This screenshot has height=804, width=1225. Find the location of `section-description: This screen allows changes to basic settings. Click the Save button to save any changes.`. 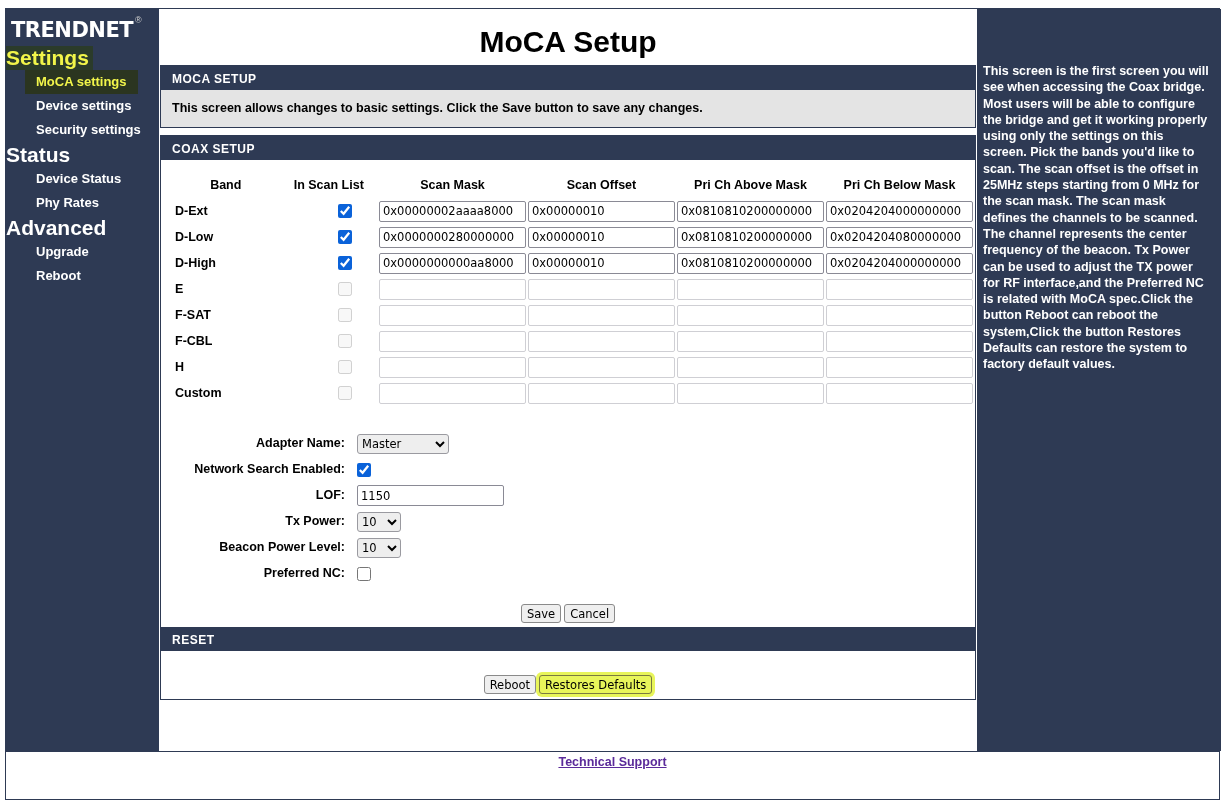

section-description: This screen allows changes to basic settings. Click the Save button to save any changes. is located at coordinates (568, 108).